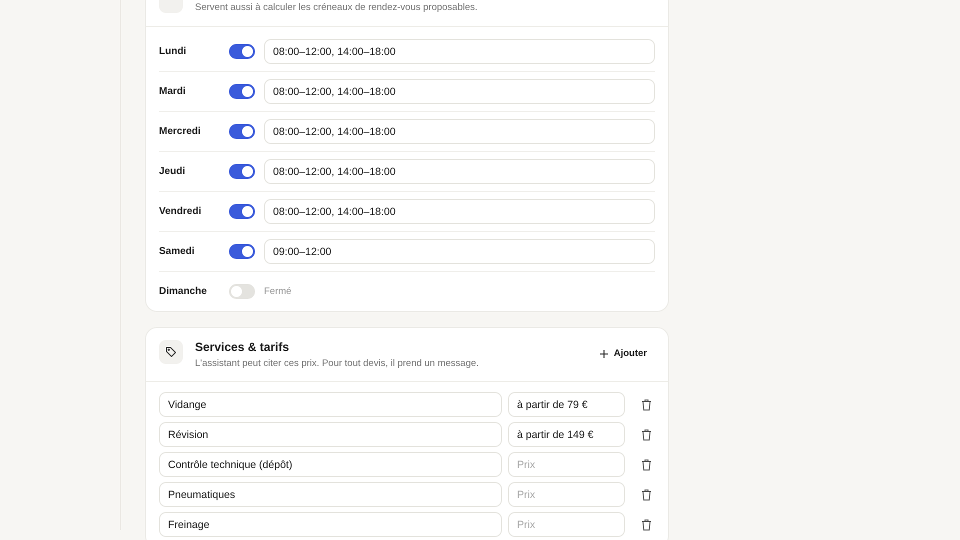 The width and height of the screenshot is (960, 540). I want to click on day-label: Mardi, so click(173, 91).